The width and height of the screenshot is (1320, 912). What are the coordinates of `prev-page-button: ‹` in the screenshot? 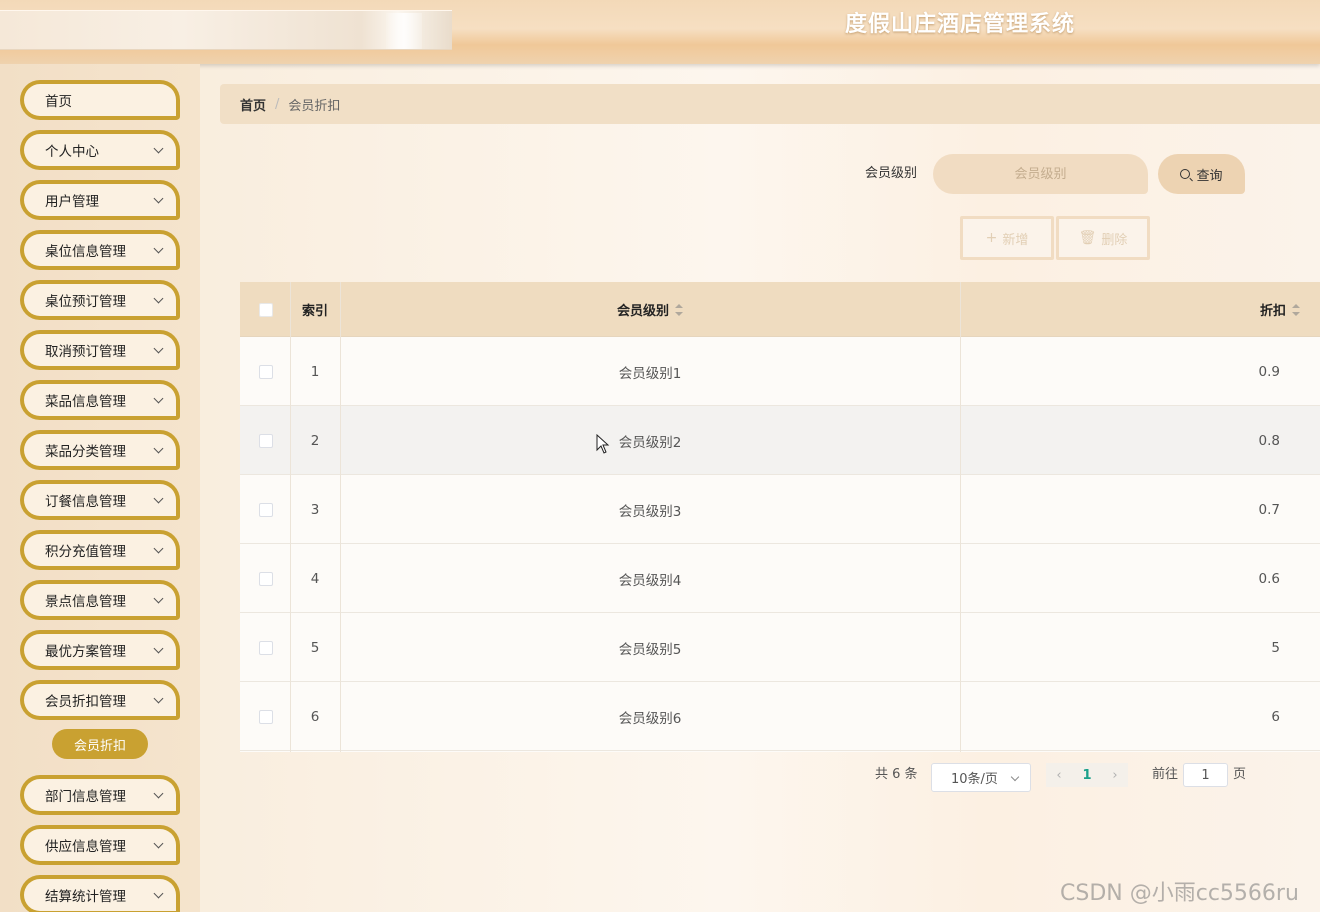 It's located at (1059, 775).